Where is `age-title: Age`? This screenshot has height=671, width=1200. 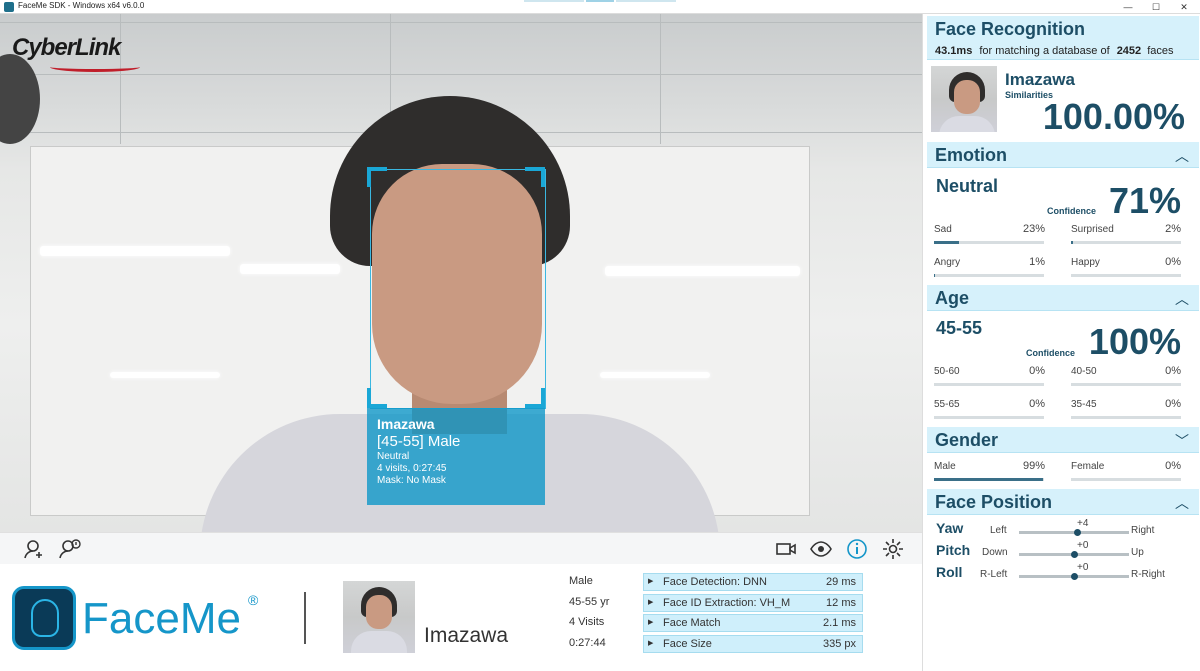
age-title: Age is located at coordinates (952, 298).